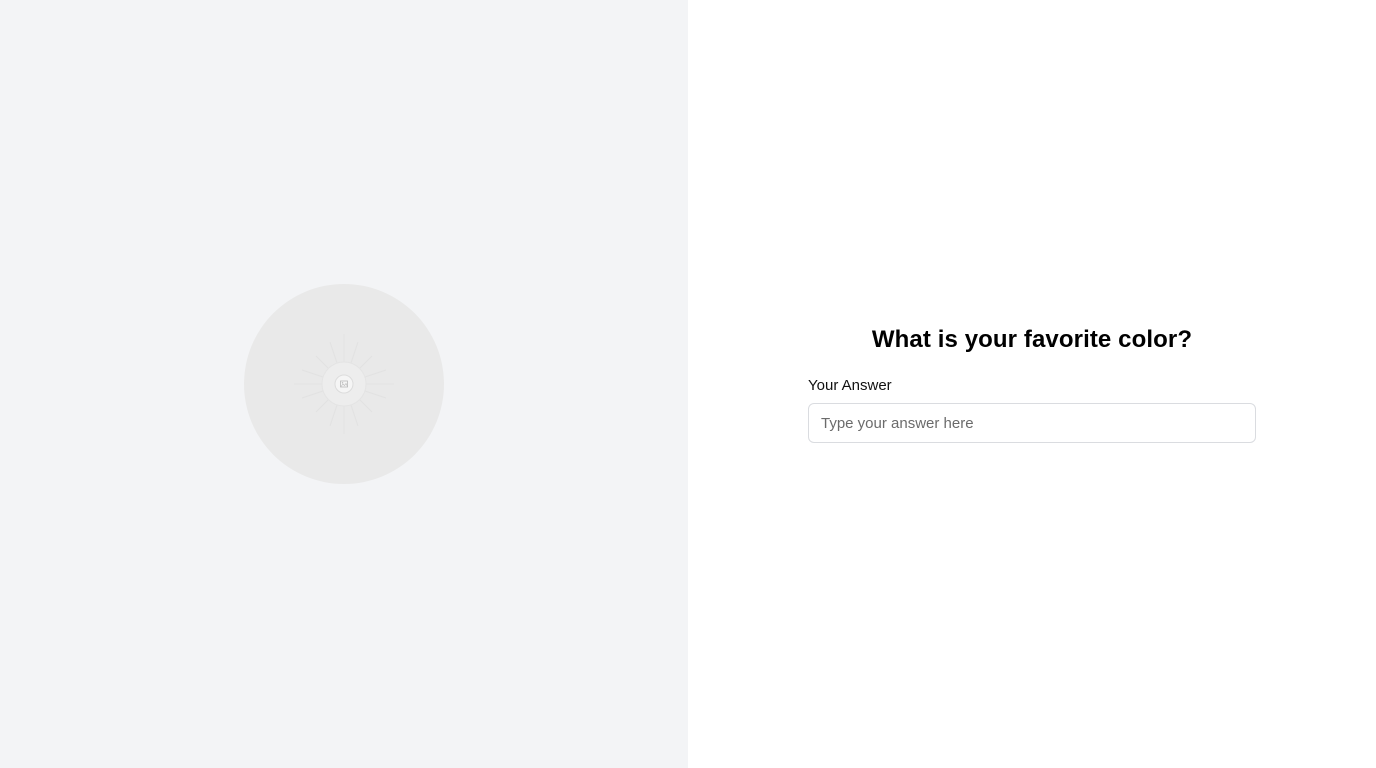 The image size is (1376, 768). What do you see at coordinates (1032, 339) in the screenshot?
I see `question-title: What is your favorite color?` at bounding box center [1032, 339].